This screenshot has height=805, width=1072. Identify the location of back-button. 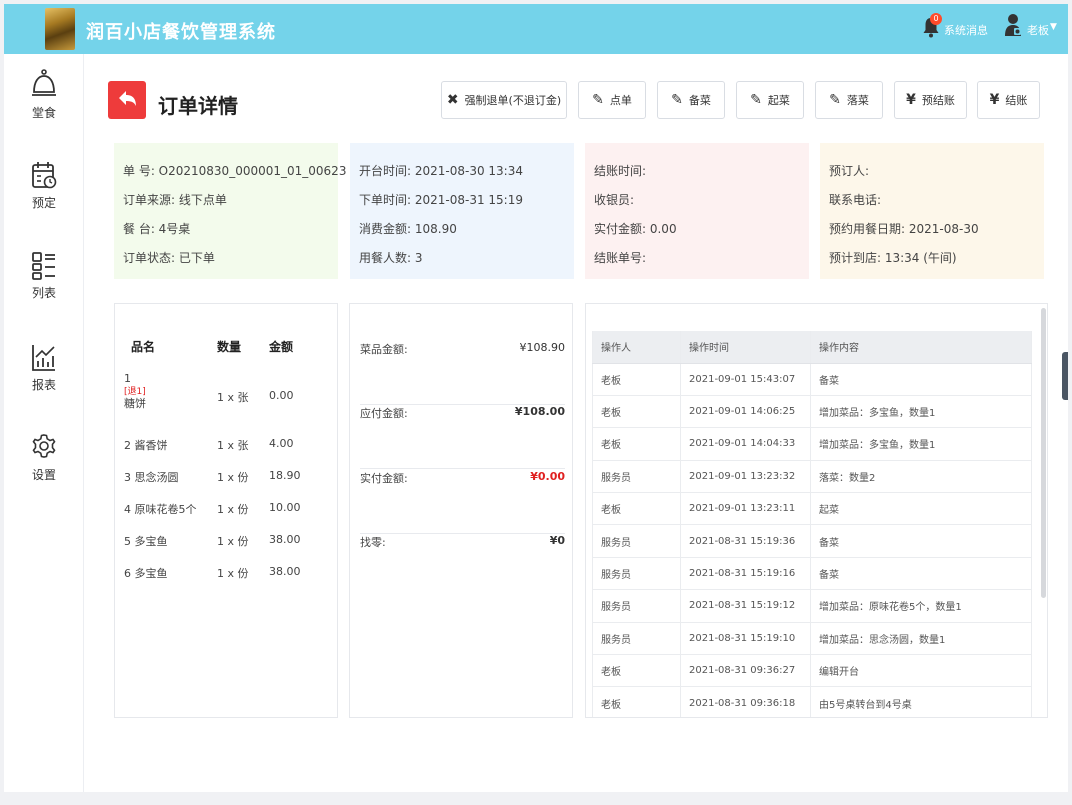
(127, 100).